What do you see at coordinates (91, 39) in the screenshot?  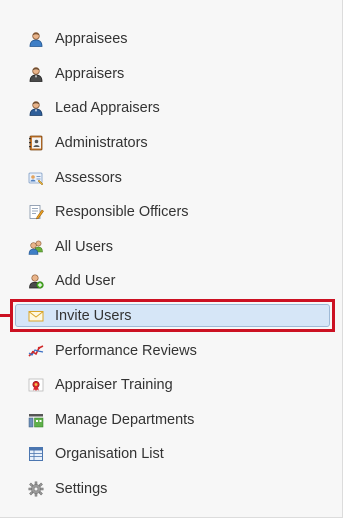 I see `menu-item-label: Appraisees` at bounding box center [91, 39].